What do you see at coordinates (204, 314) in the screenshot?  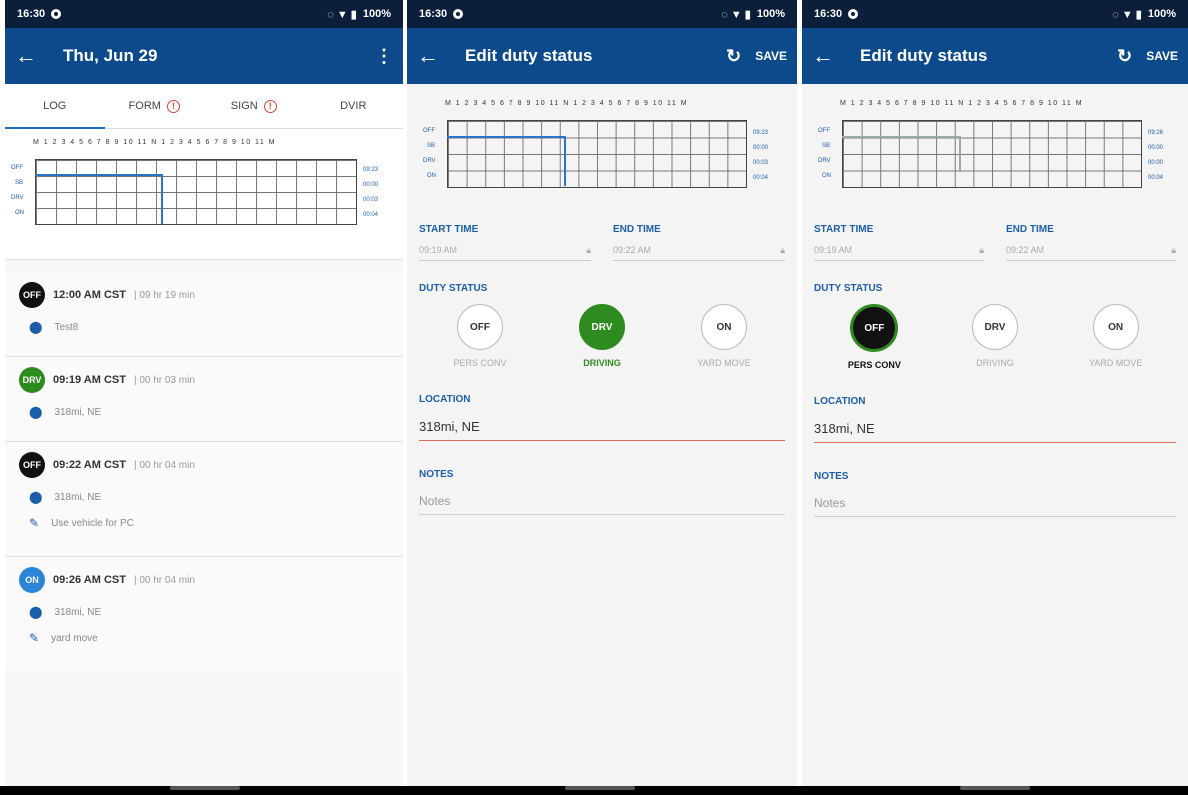 I see `list-item: OFF 12:00 AM CST | 09 hr 19 min ⬤ Test8` at bounding box center [204, 314].